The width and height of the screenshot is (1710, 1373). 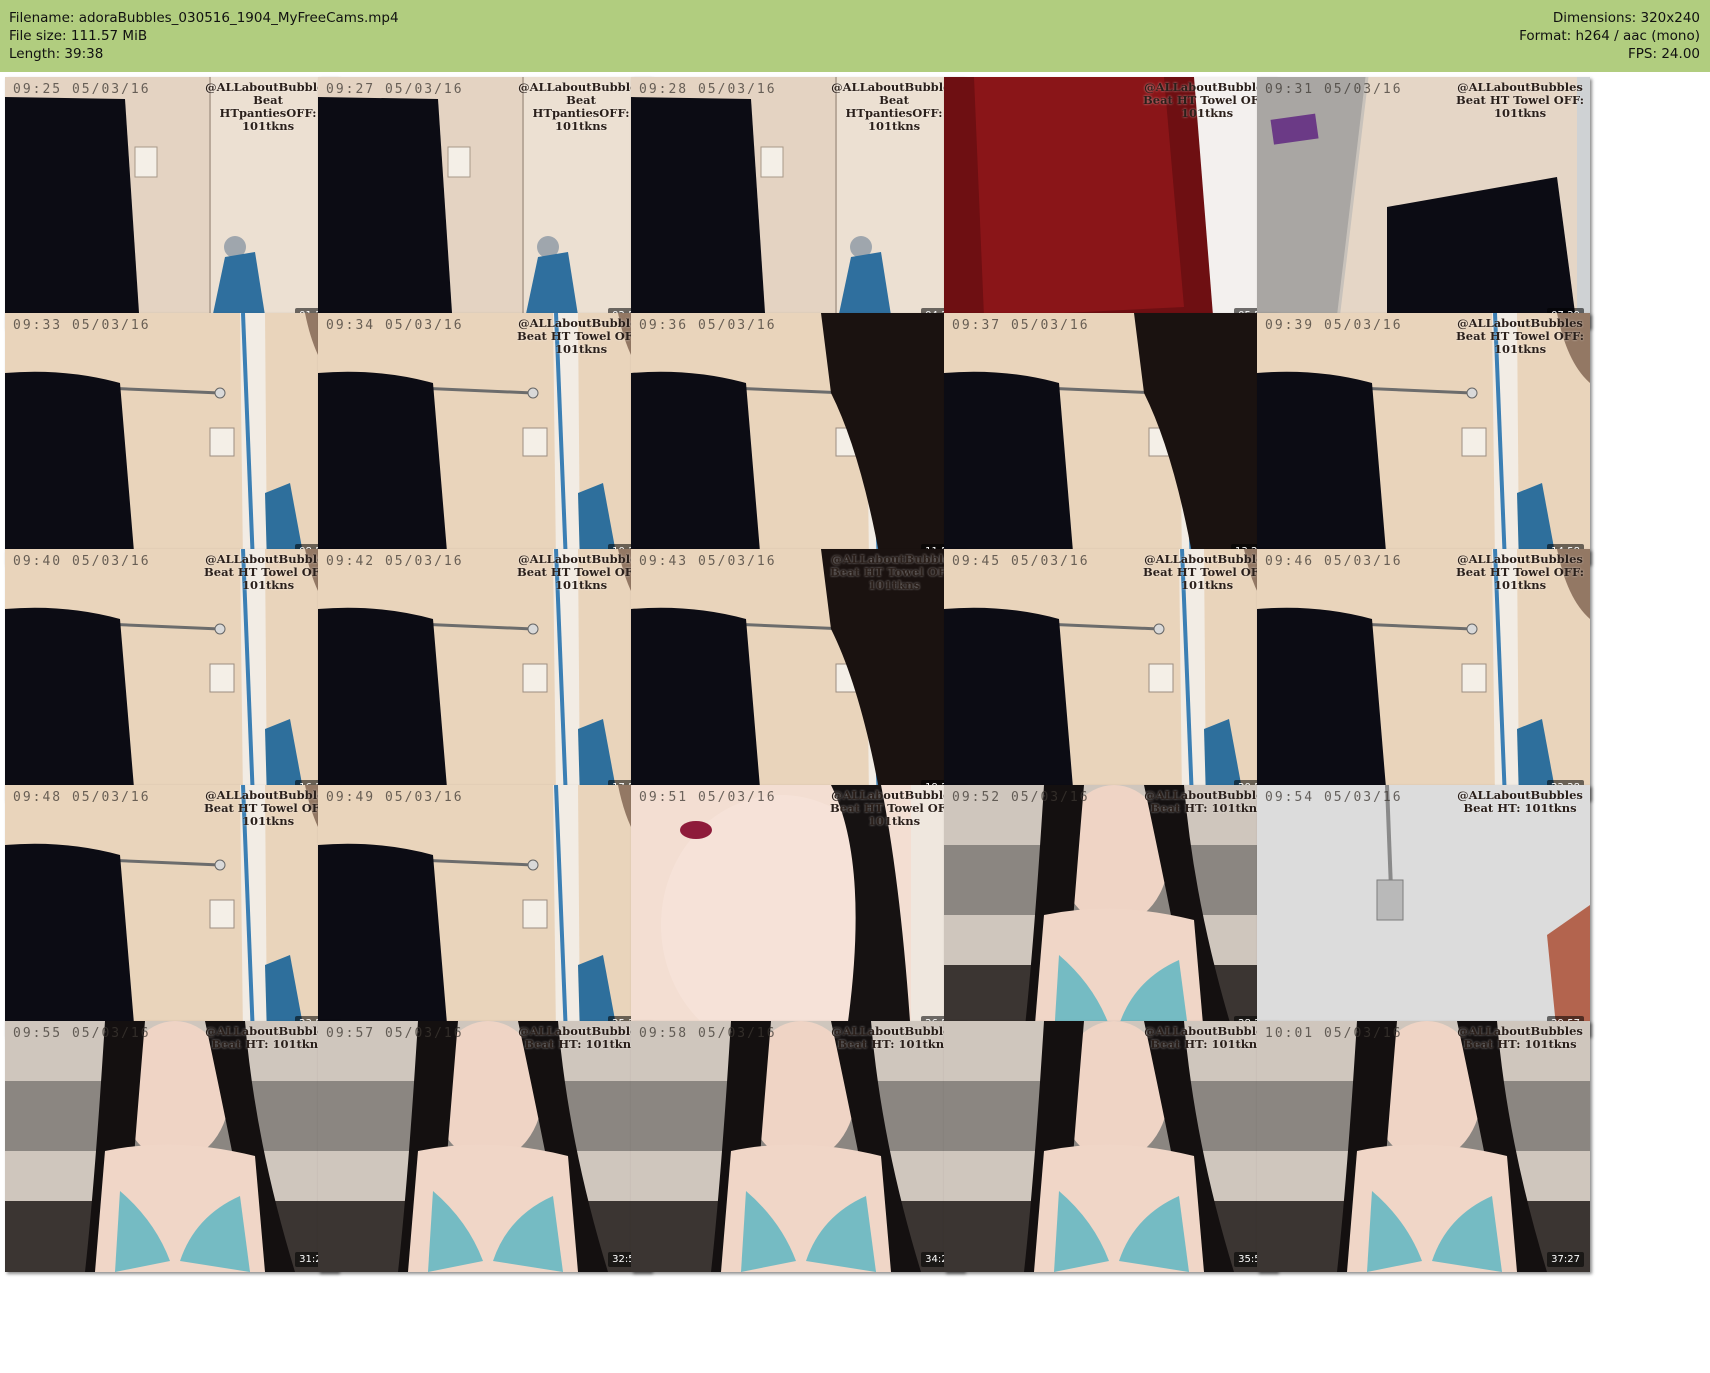 I want to click on camera-timestamp: 10:01 05/03/16, so click(x=1334, y=1033).